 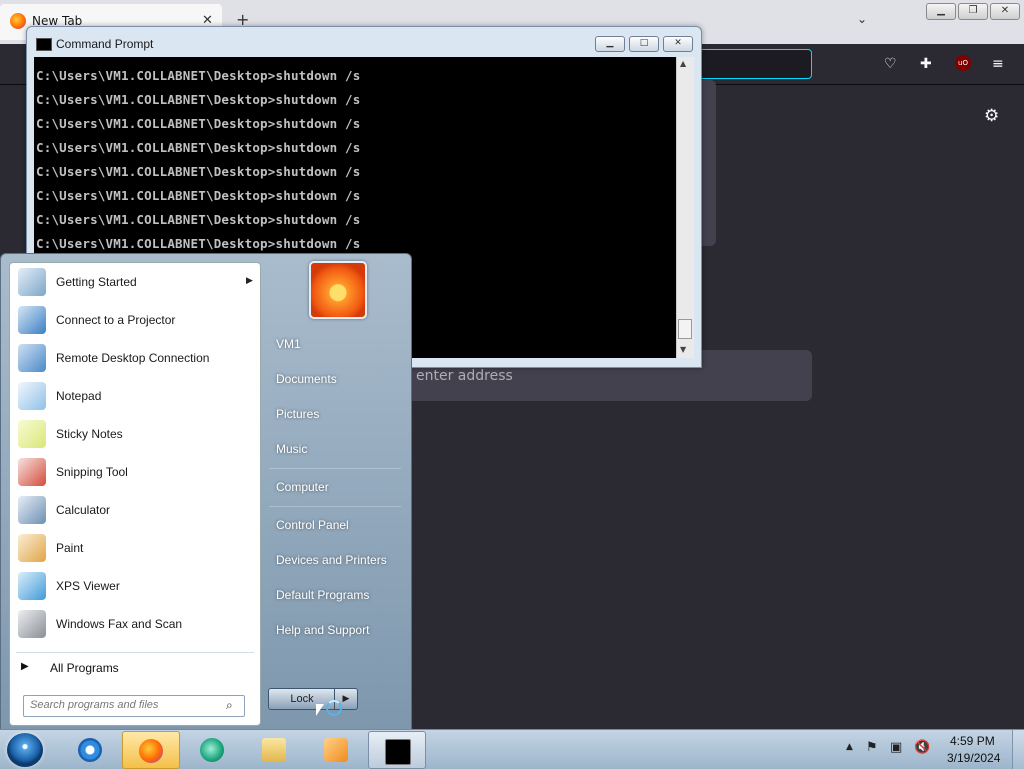 I want to click on action-center-flag-icon: ⚑, so click(x=872, y=747).